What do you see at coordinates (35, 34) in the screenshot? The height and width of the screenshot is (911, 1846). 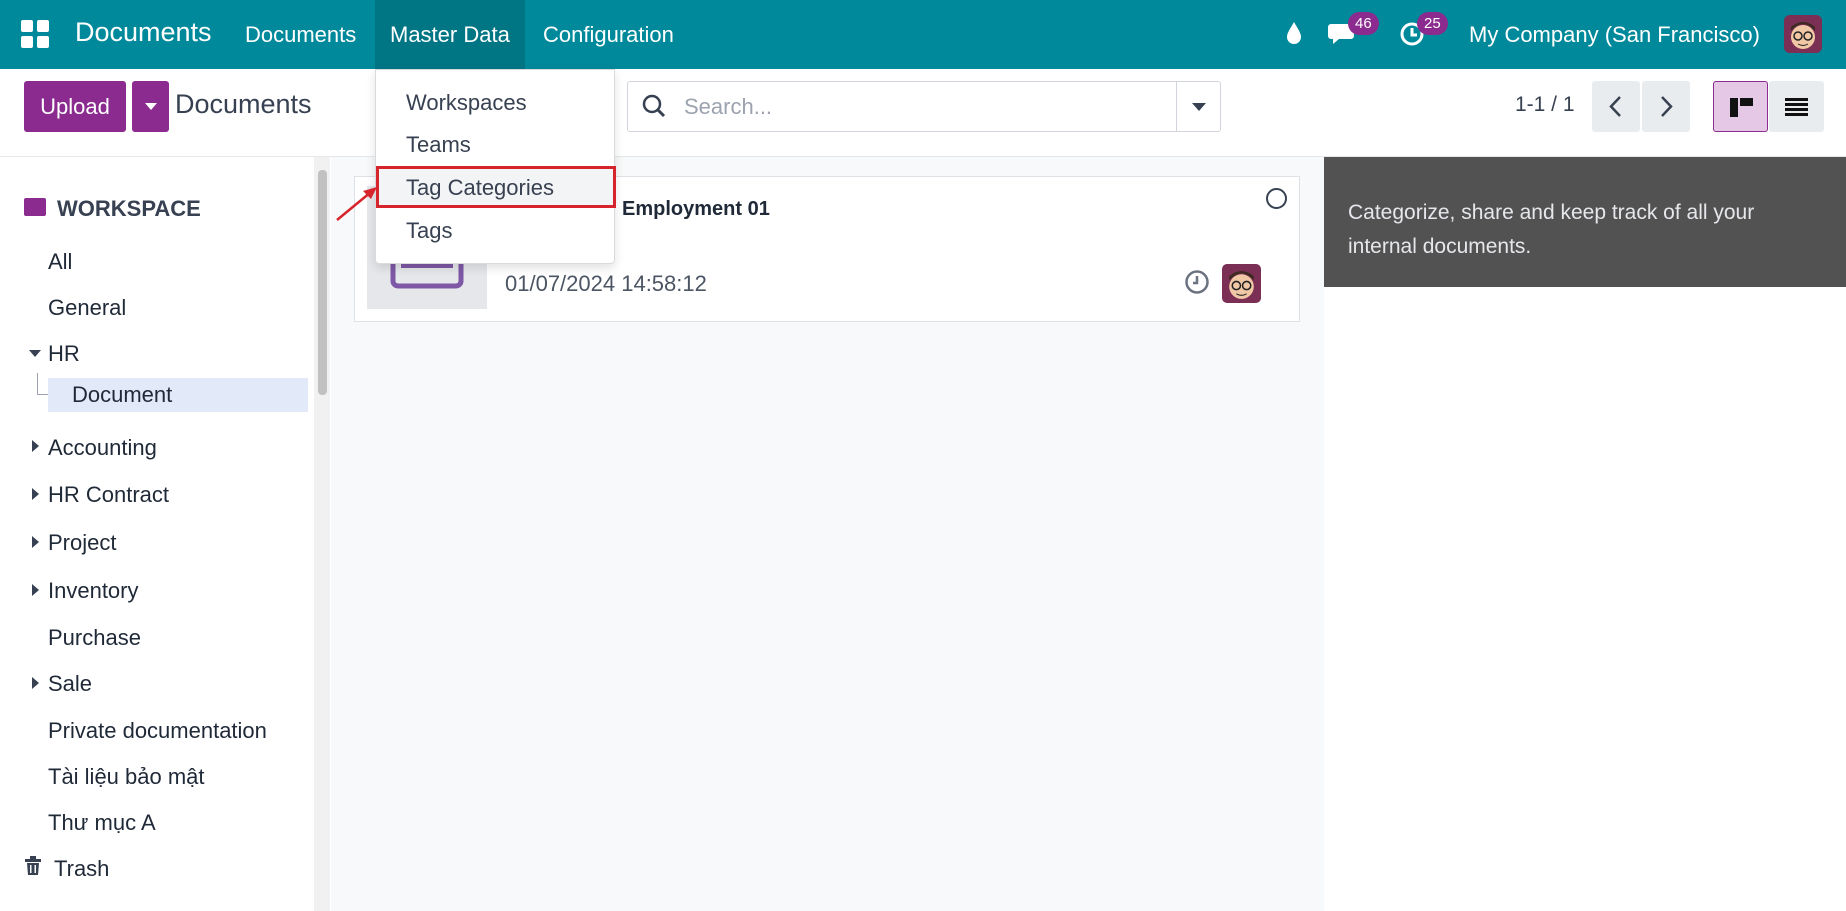 I see `apps-menu-icon` at bounding box center [35, 34].